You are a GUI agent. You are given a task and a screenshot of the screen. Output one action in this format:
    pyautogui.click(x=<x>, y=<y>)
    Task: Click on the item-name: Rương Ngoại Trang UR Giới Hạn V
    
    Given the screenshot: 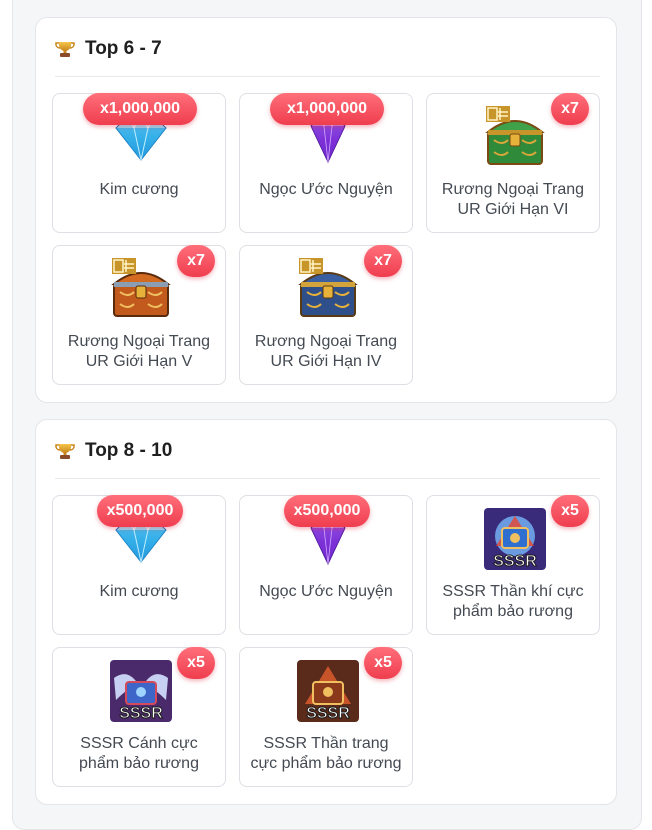 What is the action you would take?
    pyautogui.click(x=139, y=351)
    